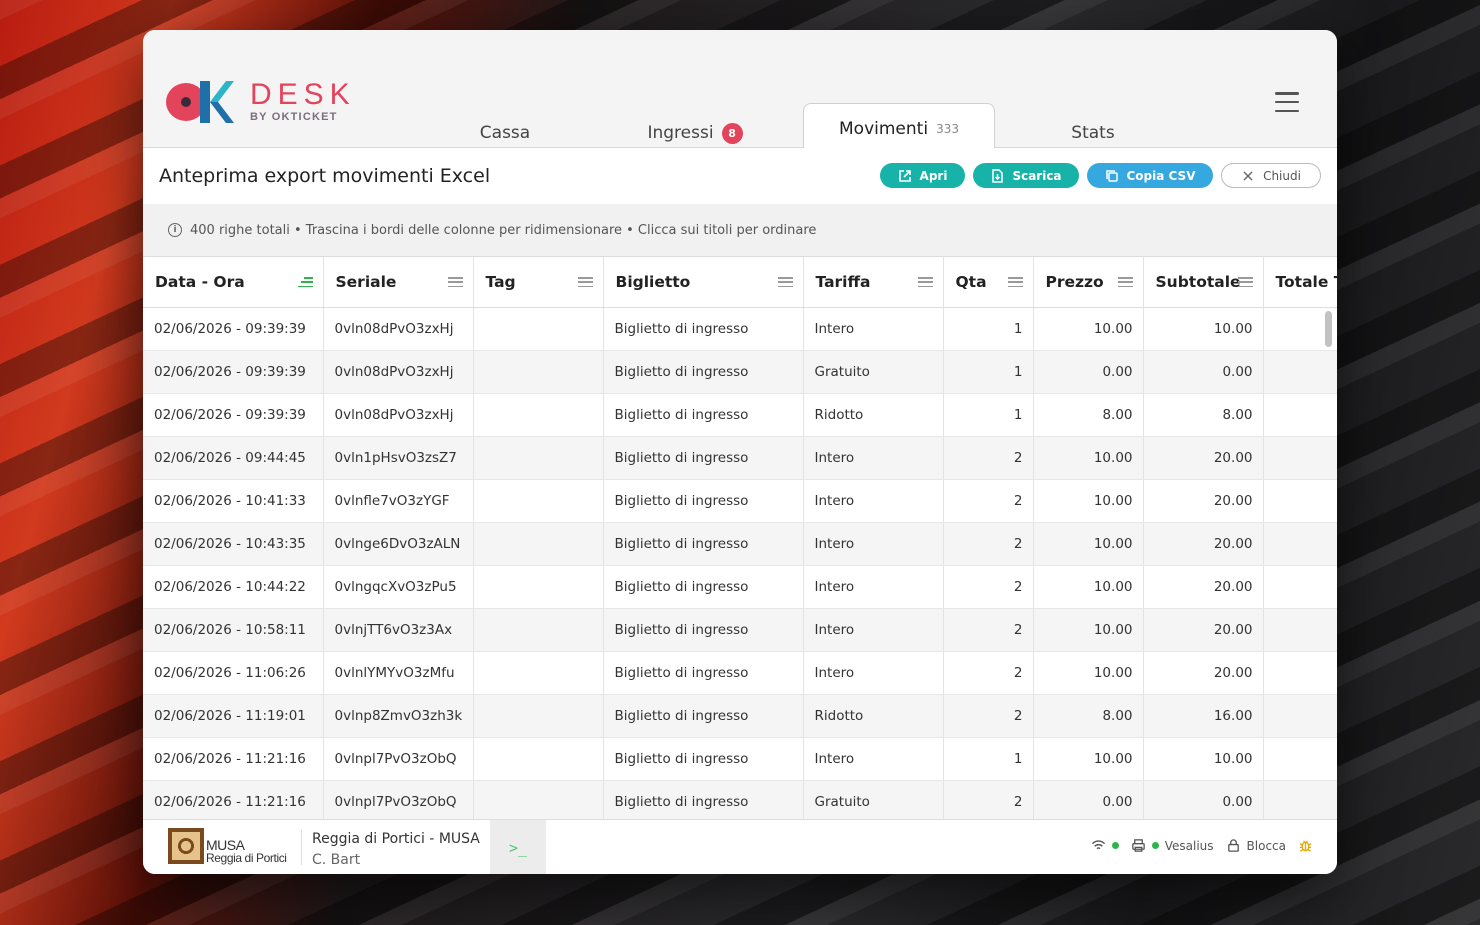 Image resolution: width=1480 pixels, height=925 pixels. Describe the element at coordinates (1300, 282) in the screenshot. I see `column-header-totale: Totale T` at that location.